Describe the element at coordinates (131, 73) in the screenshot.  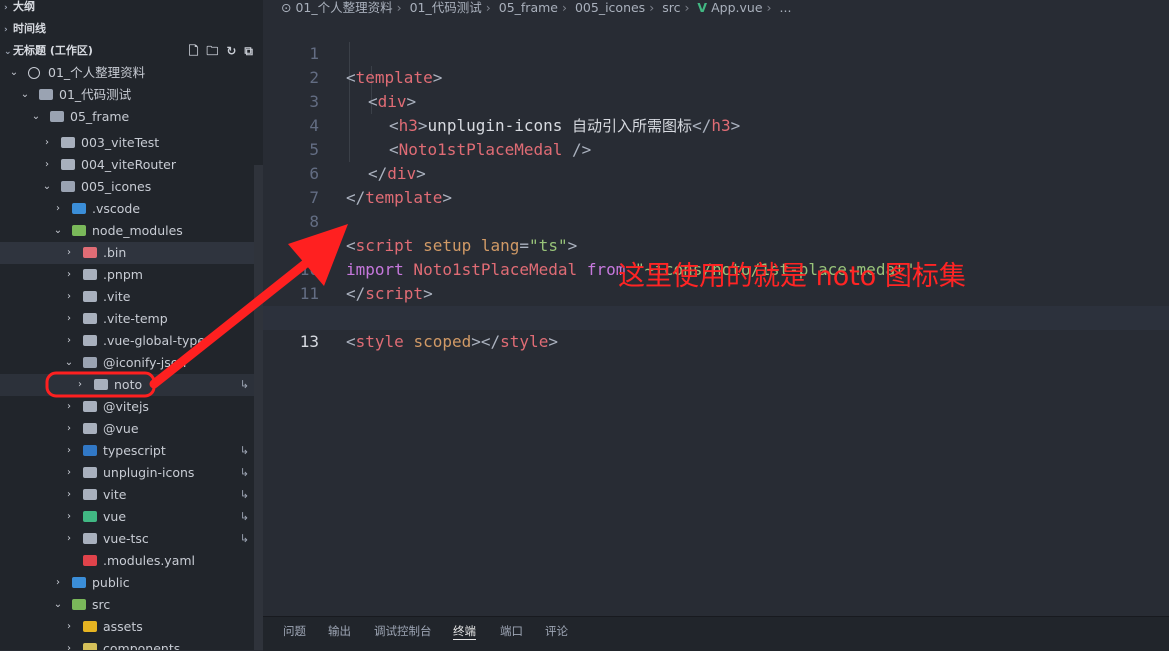
I see `tree-item: ⌄ 01_个人整理资料` at that location.